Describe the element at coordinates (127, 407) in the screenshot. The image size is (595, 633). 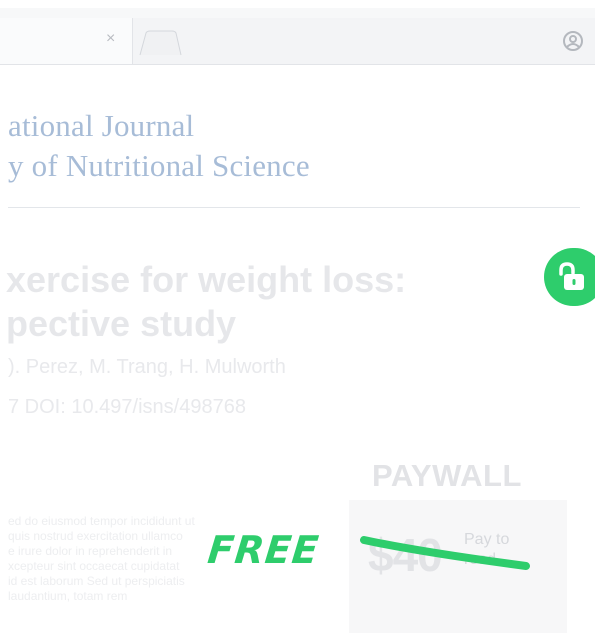
I see `article-doi: 7 DOI: 10.497/isns/498768` at that location.